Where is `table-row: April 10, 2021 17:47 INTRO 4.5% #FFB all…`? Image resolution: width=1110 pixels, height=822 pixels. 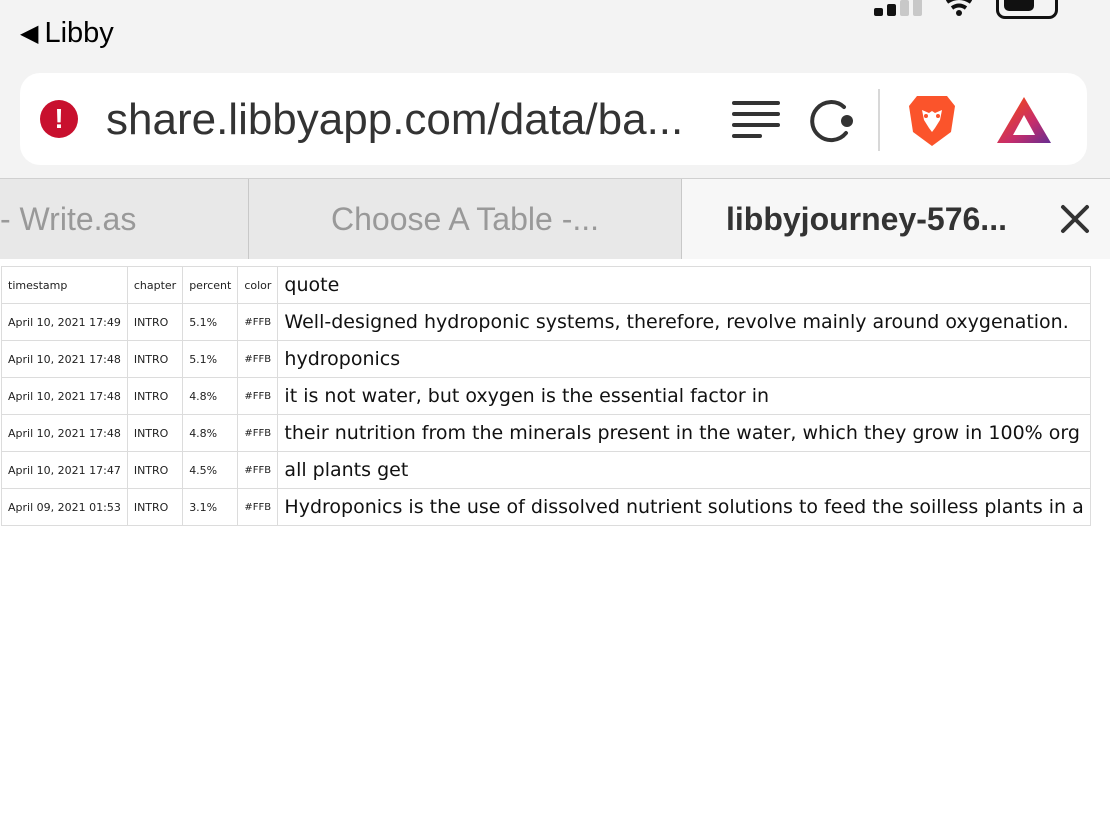
table-row: April 10, 2021 17:47 INTRO 4.5% #FFB all… is located at coordinates (546, 470).